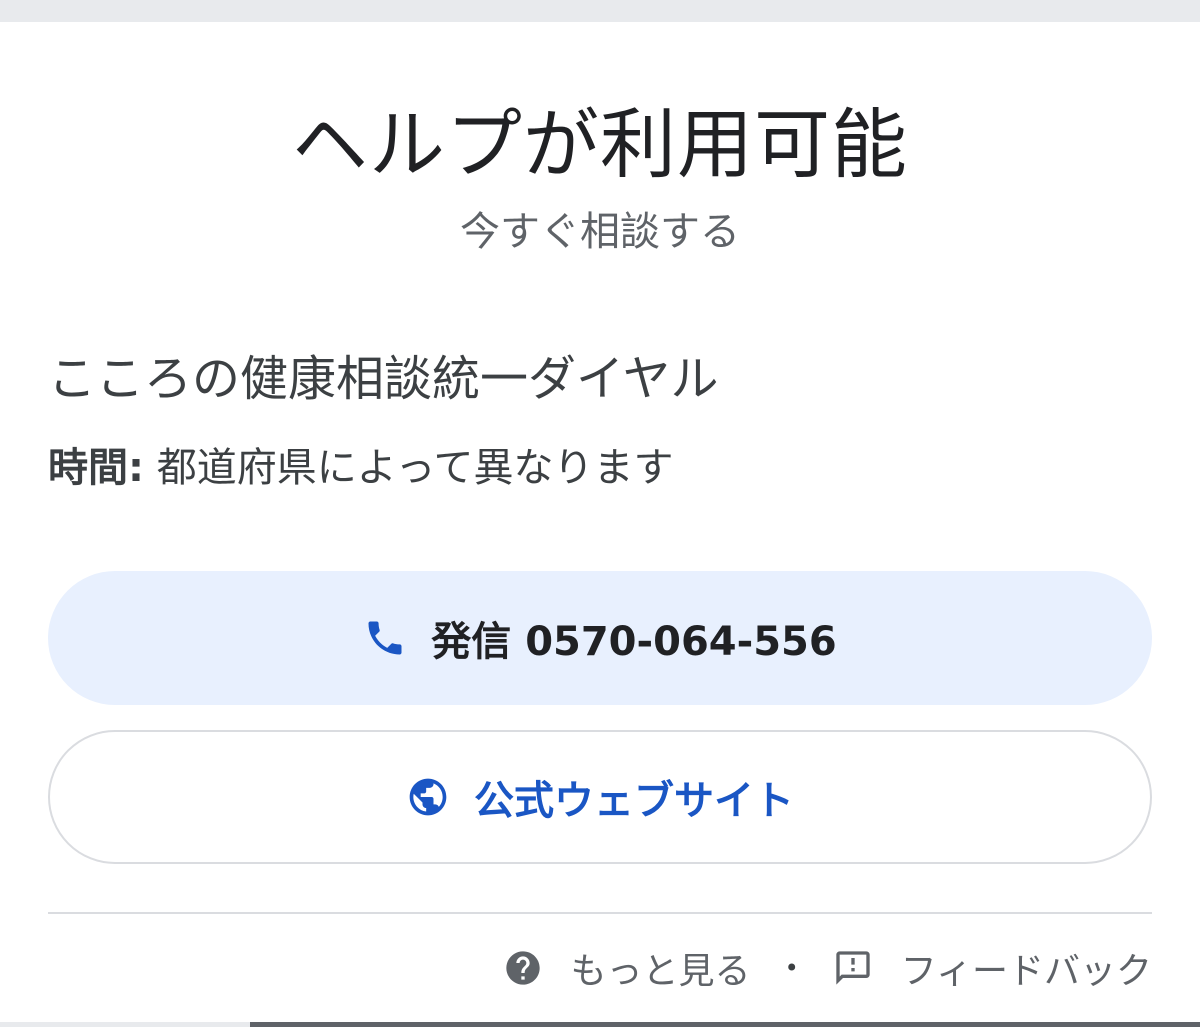 Image resolution: width=1200 pixels, height=1027 pixels. I want to click on feedback-label: フィードバック, so click(1026, 971).